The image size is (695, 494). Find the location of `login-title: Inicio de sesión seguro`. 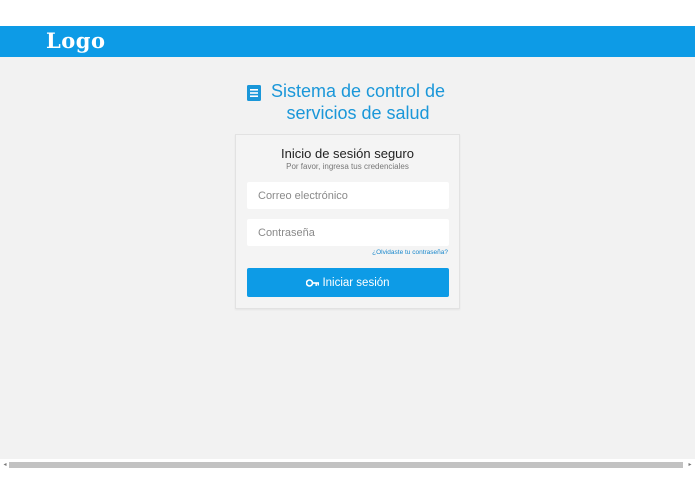

login-title: Inicio de sesión seguro is located at coordinates (347, 153).